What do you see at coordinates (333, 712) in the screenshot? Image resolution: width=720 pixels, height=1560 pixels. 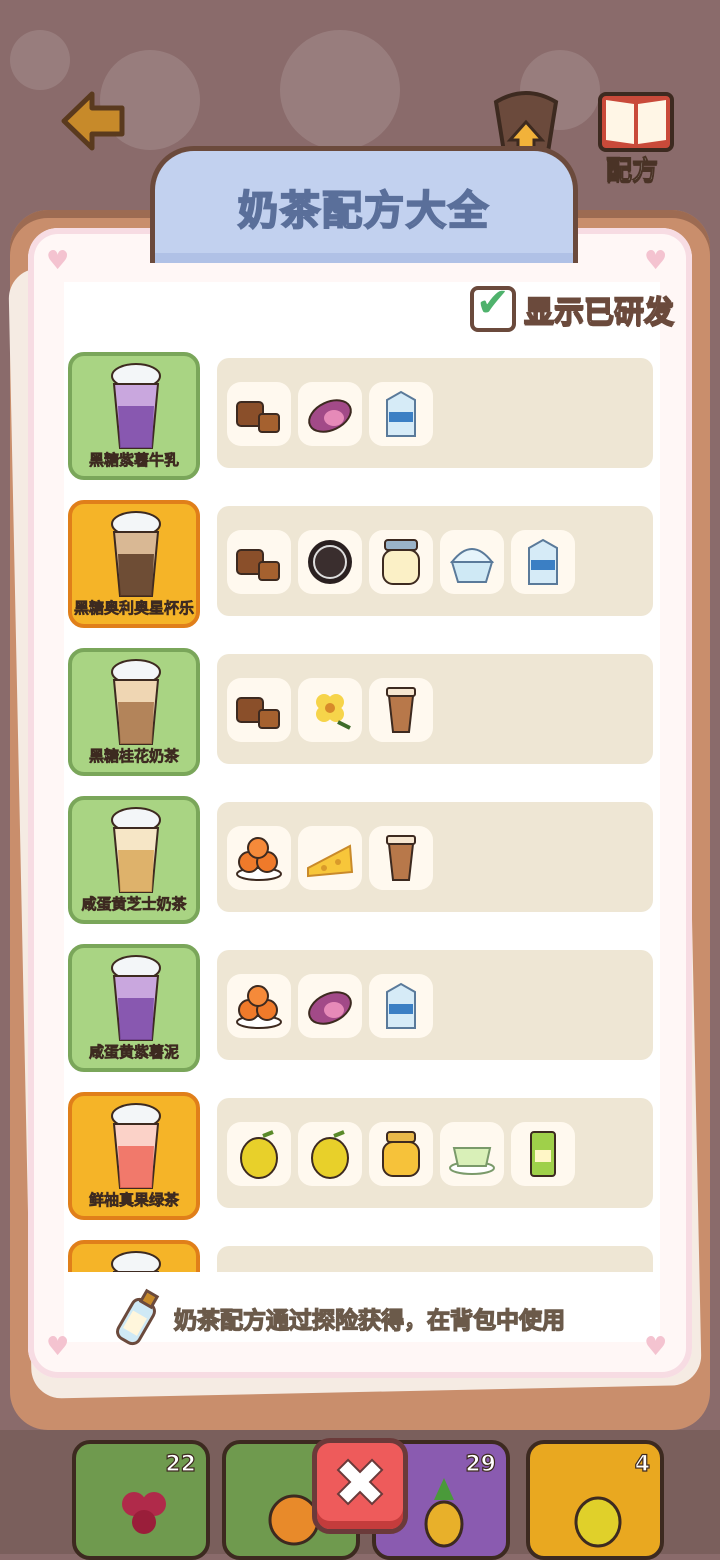 I see `osmanthus-icon` at bounding box center [333, 712].